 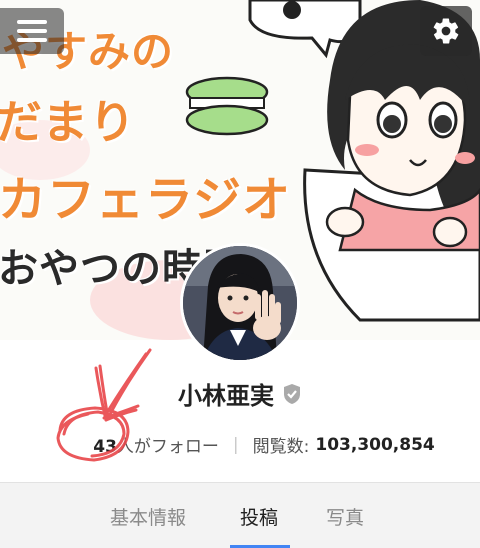 I want to click on menu-button, so click(x=32, y=31).